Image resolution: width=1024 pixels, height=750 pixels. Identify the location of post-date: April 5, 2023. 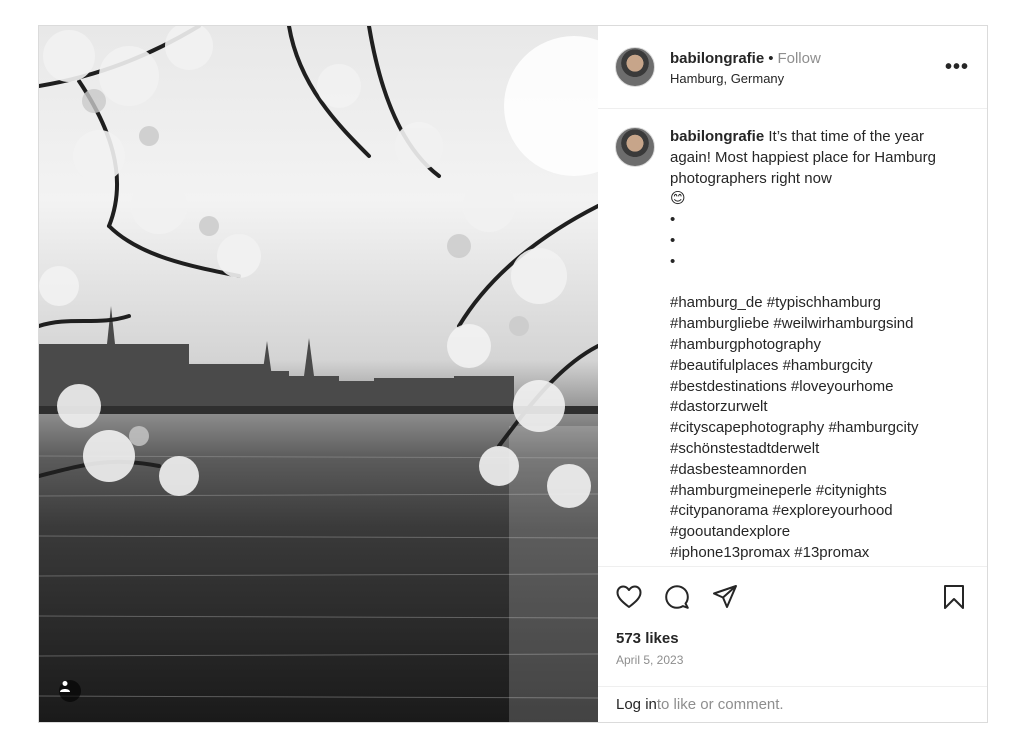
(650, 660).